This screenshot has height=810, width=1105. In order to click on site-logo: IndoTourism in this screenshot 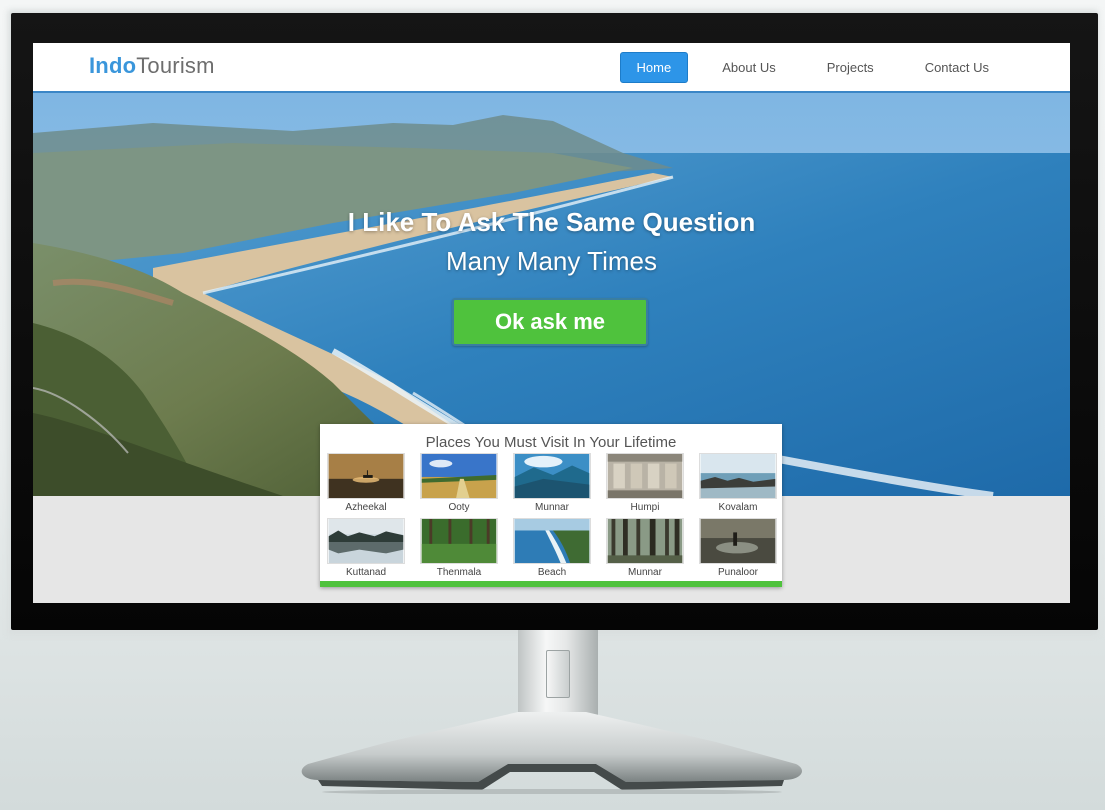, I will do `click(152, 66)`.